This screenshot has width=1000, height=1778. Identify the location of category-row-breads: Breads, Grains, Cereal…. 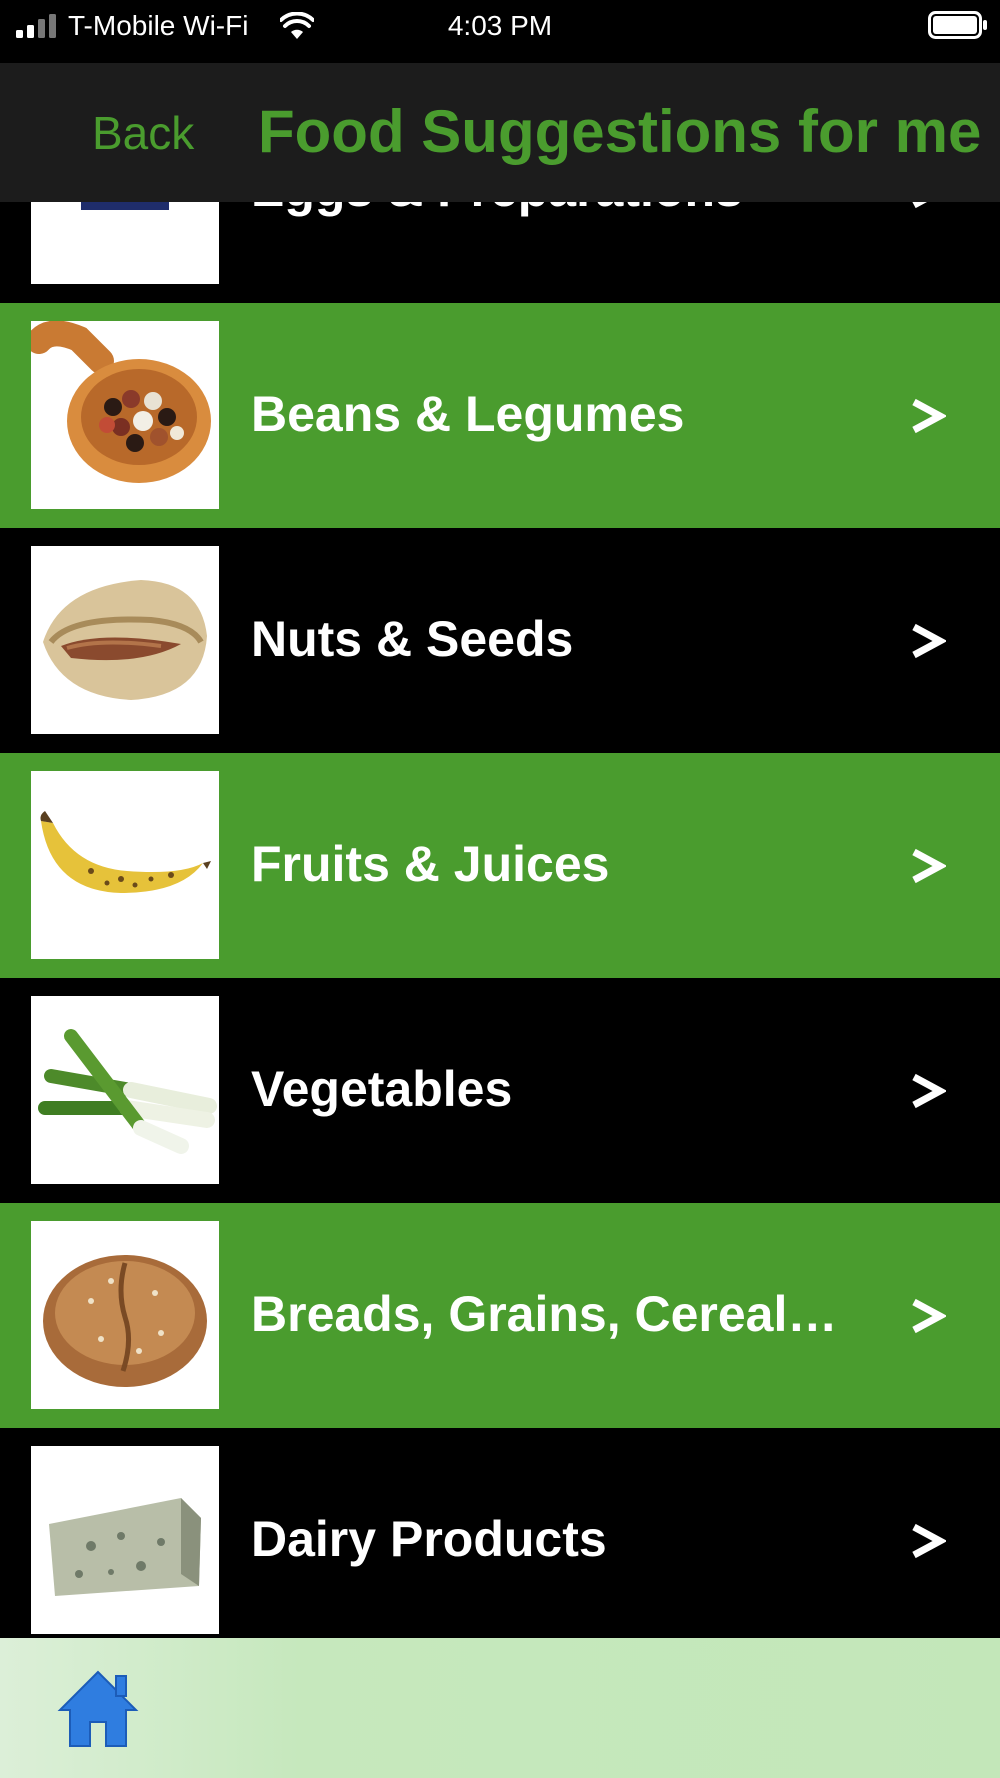
(500, 1315).